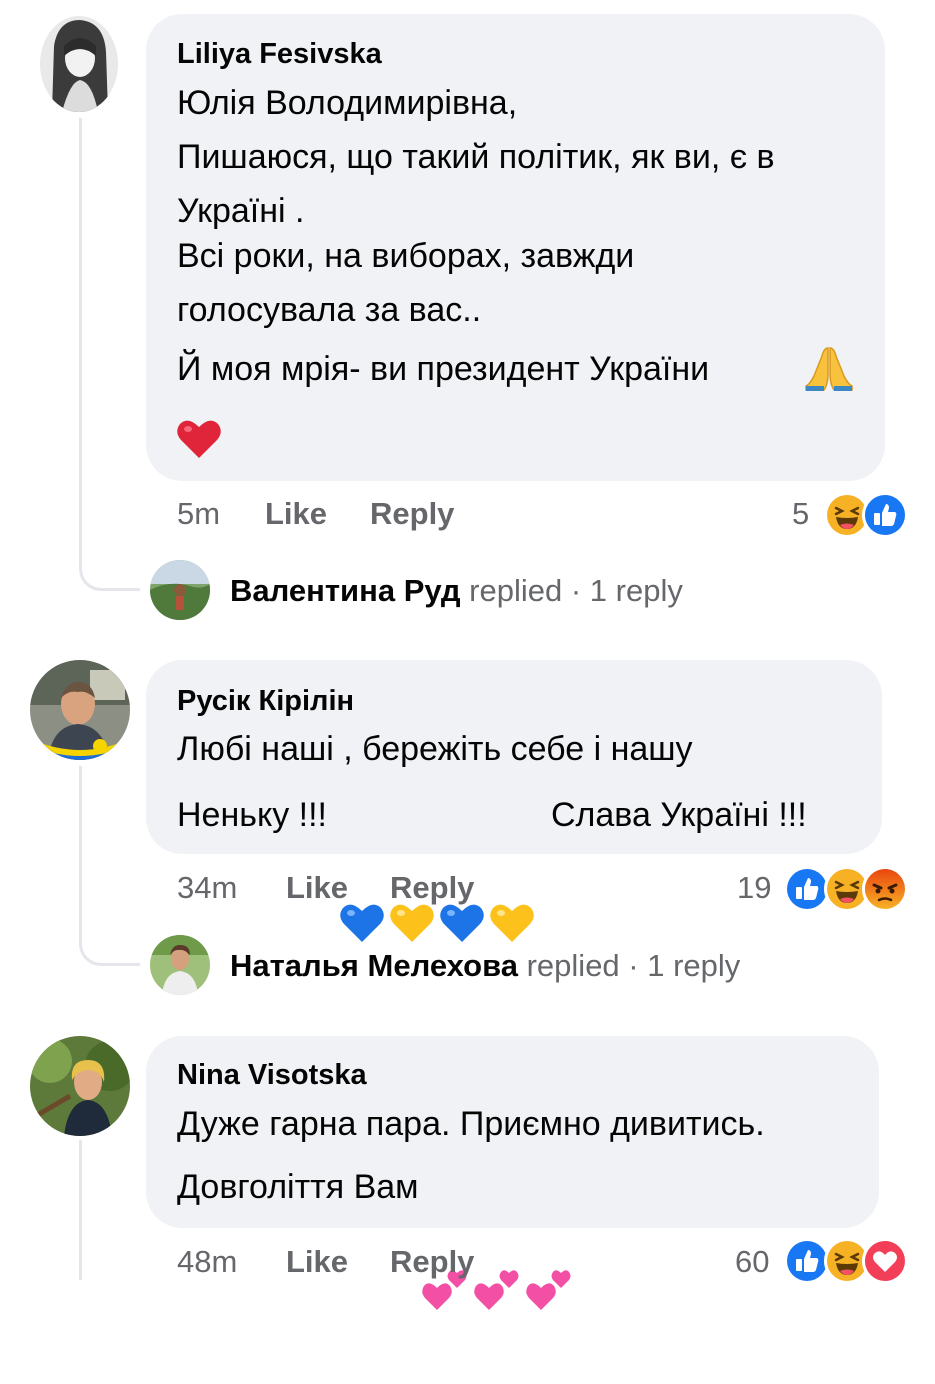 Image resolution: width=935 pixels, height=1384 pixels. Describe the element at coordinates (298, 1187) in the screenshot. I see `comment-text-fragment: Довголіття Вам` at that location.